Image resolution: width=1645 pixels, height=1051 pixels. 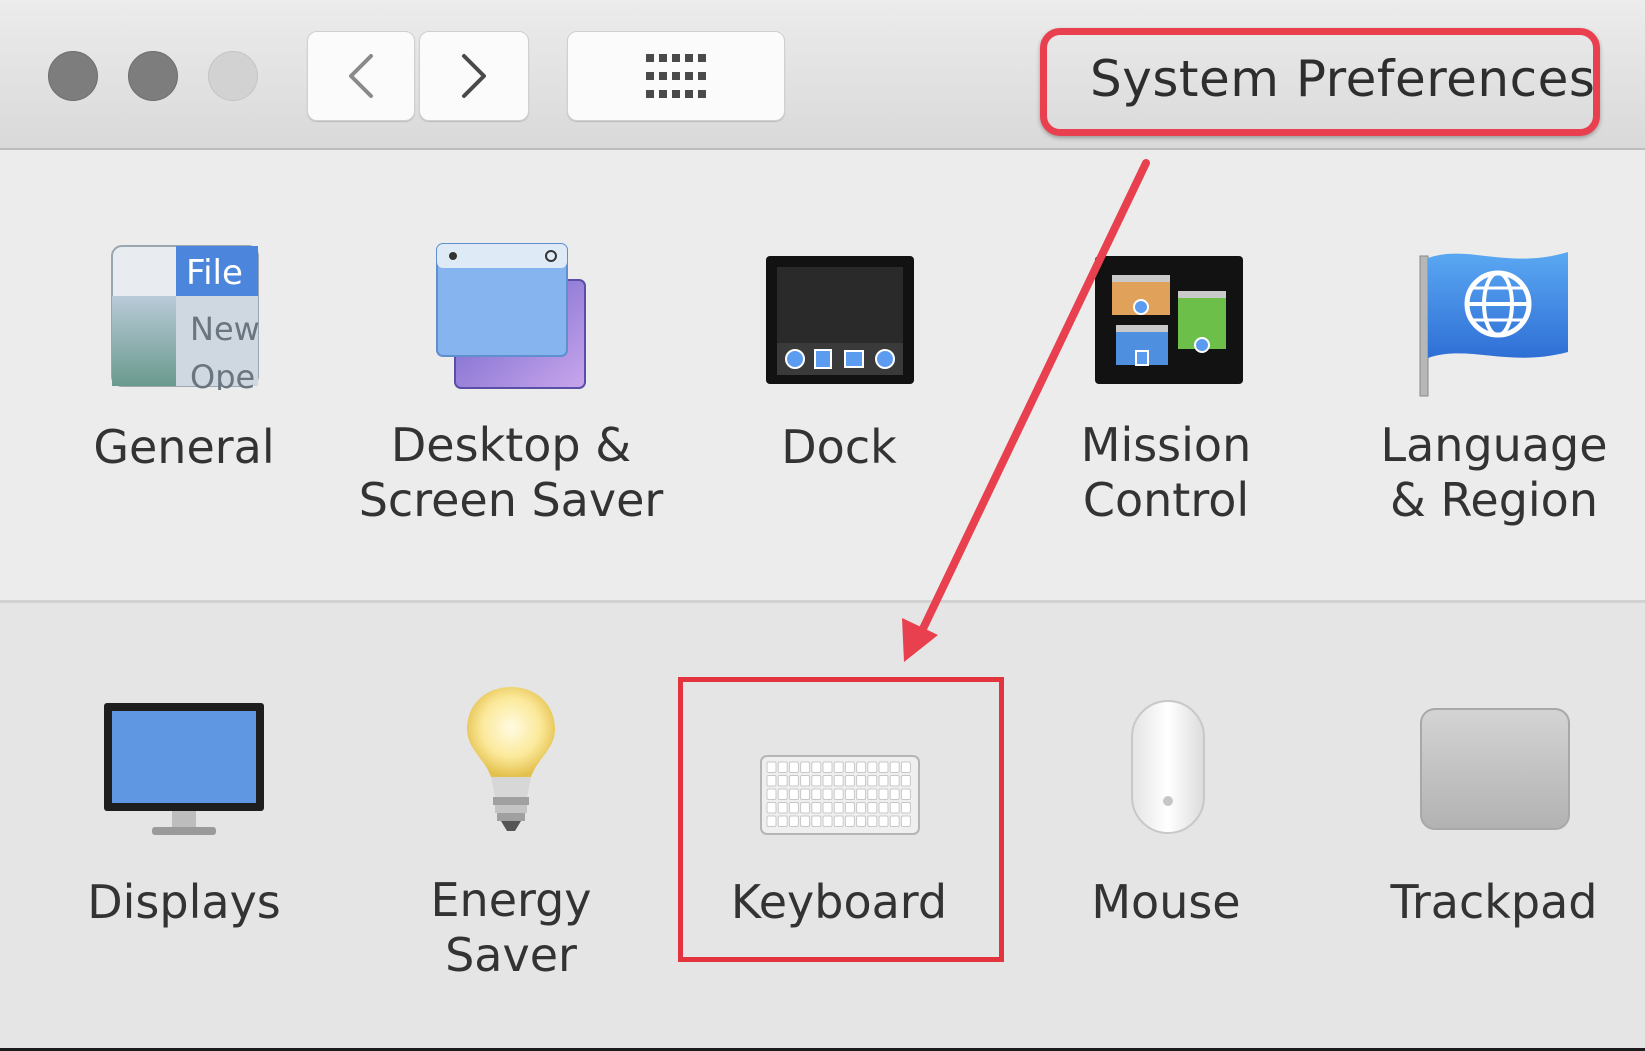 What do you see at coordinates (214, 273) in the screenshot?
I see `svg-text: File` at bounding box center [214, 273].